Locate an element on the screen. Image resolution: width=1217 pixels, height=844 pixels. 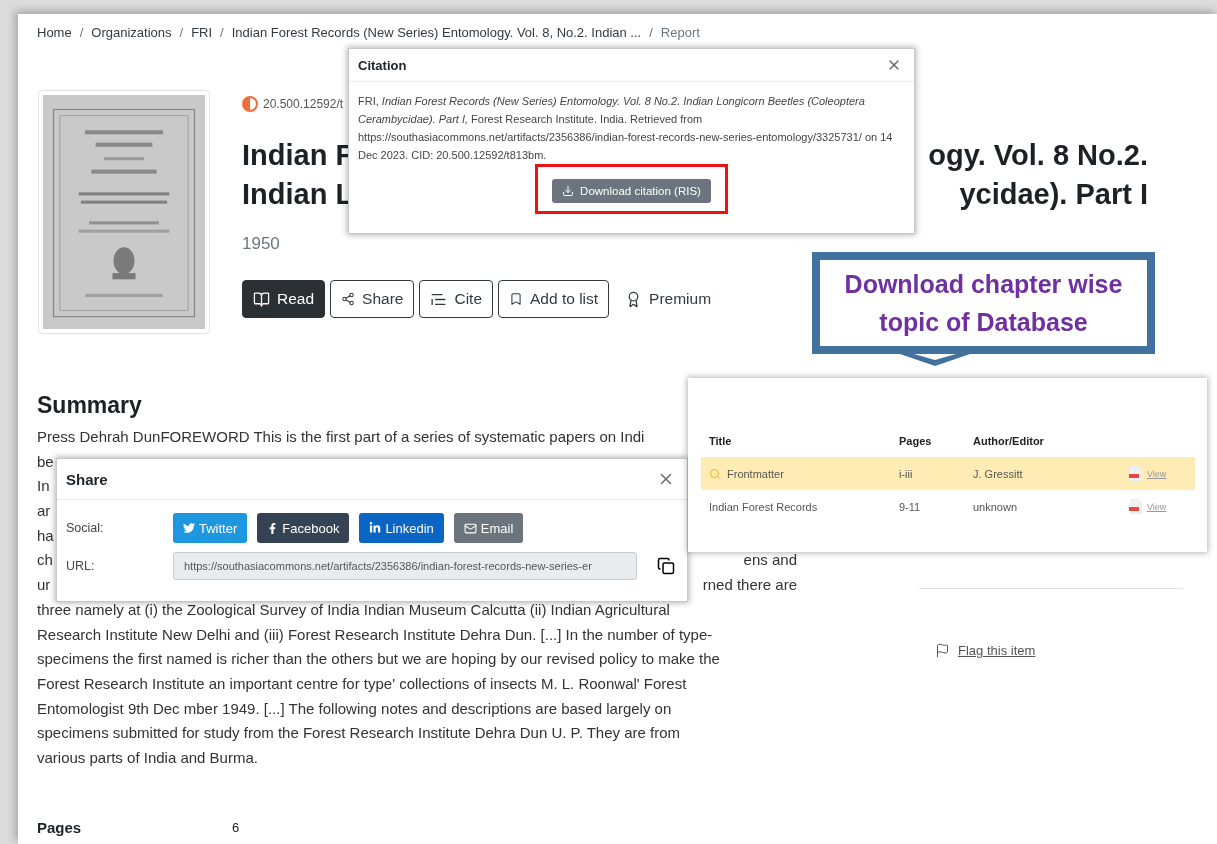
summary-text: specimens the first named is richer than the others but we are hoping by our revised policy to make the is located at coordinates (378, 659).